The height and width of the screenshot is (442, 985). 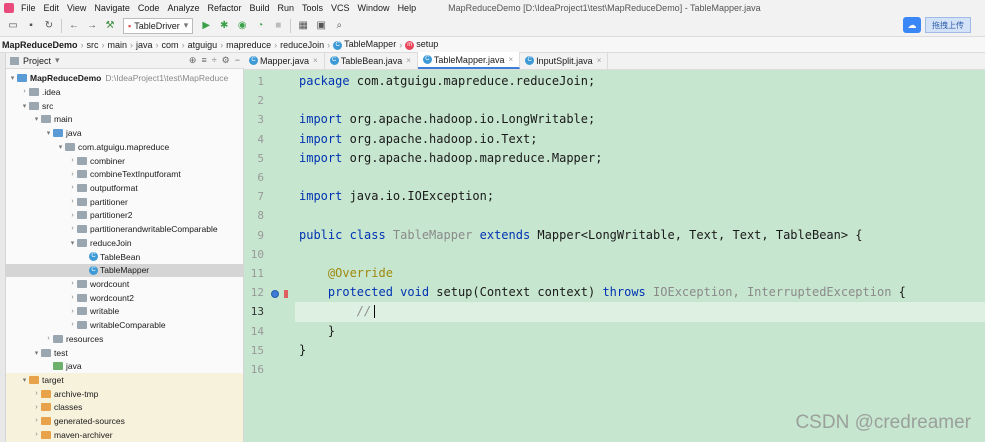 What do you see at coordinates (302, 45) in the screenshot?
I see `breadcrumb-item: reduceJoin` at bounding box center [302, 45].